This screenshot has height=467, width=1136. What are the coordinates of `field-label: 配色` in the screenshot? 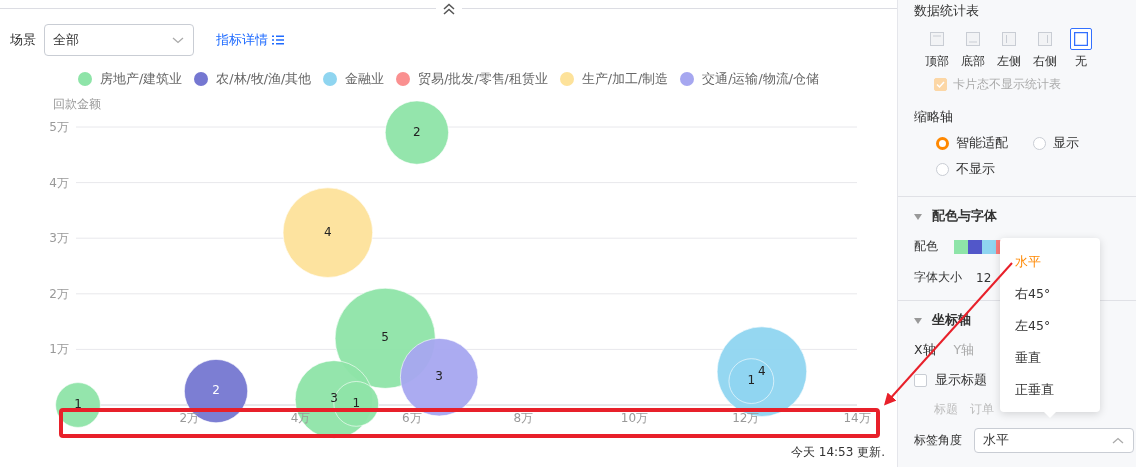 It's located at (926, 246).